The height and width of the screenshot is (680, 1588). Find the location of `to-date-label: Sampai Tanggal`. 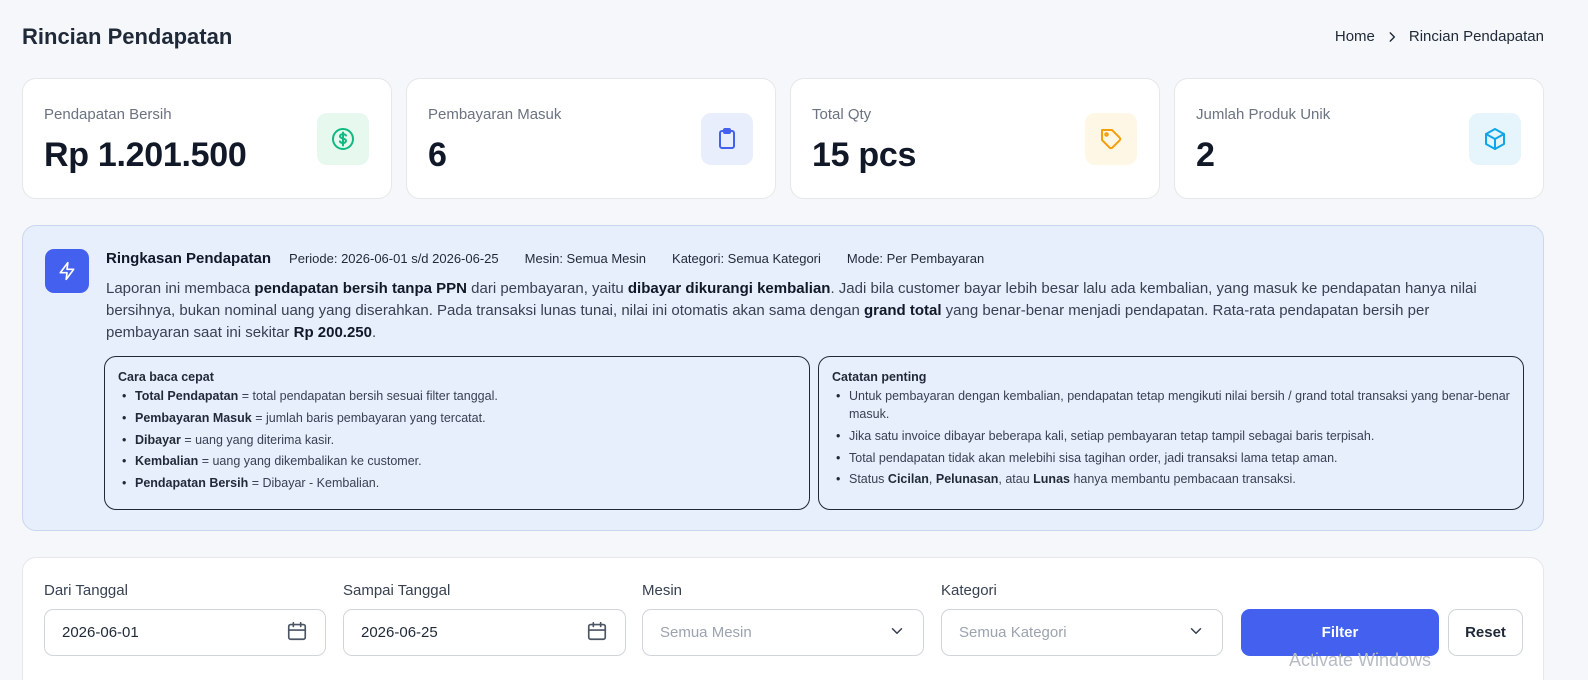

to-date-label: Sampai Tanggal is located at coordinates (397, 590).